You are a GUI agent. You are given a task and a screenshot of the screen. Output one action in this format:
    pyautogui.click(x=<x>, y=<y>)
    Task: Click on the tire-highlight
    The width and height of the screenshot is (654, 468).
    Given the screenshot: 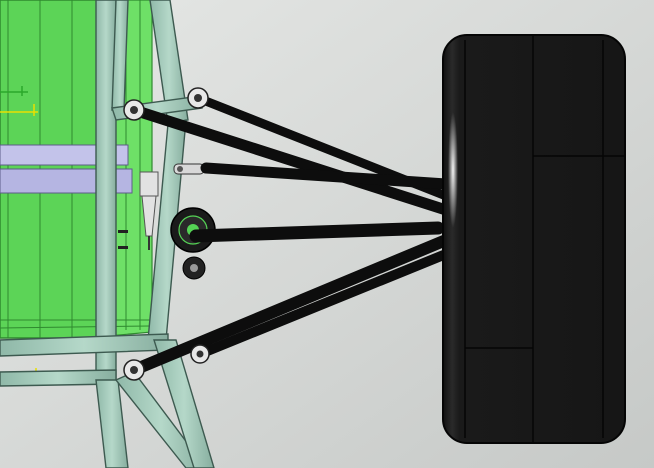 What is the action you would take?
    pyautogui.click(x=453, y=170)
    